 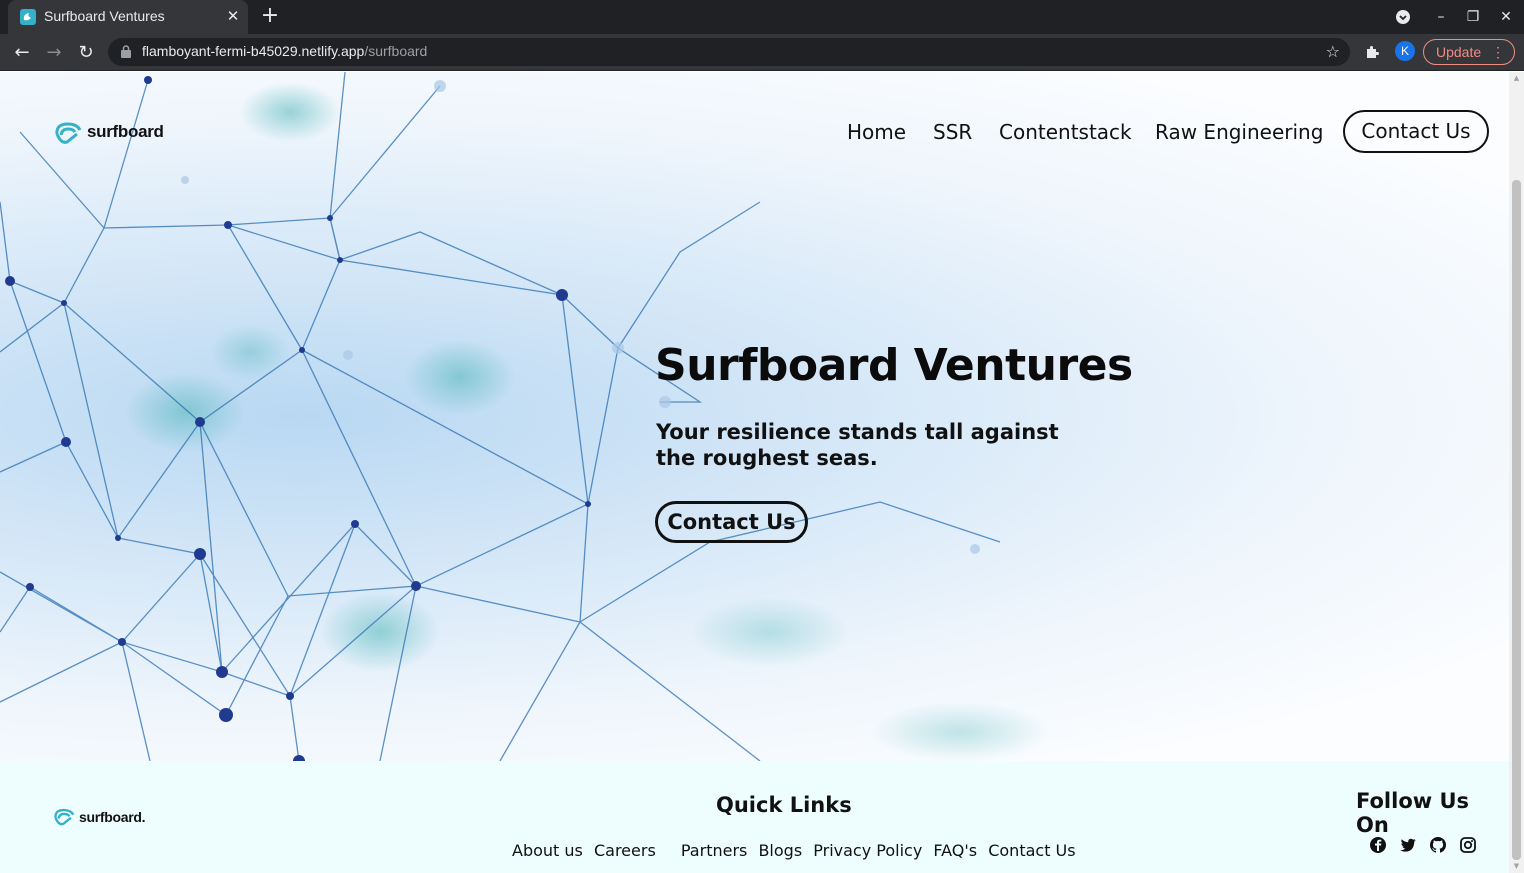 I want to click on scrollbar-thumb, so click(x=1516, y=520).